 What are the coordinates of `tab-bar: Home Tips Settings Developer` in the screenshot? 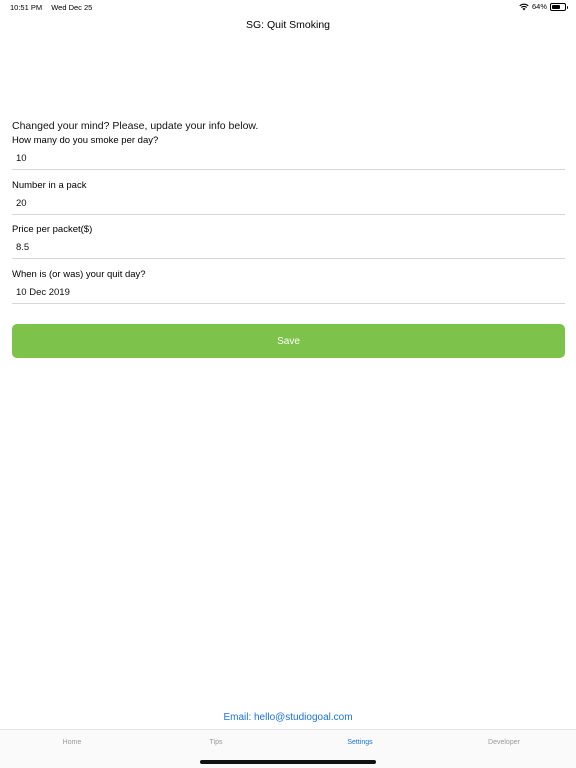 It's located at (288, 748).